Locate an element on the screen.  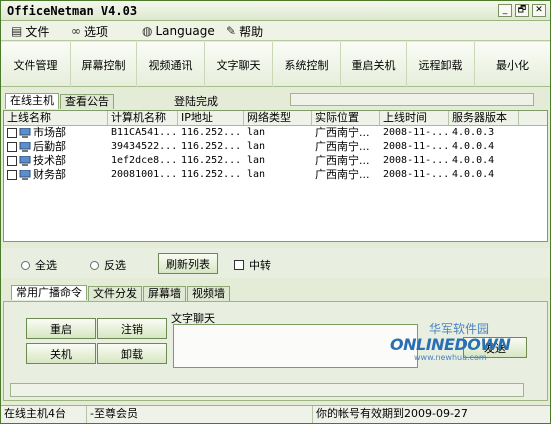
row-name-cell: 技术部 is located at coordinates (56, 161).